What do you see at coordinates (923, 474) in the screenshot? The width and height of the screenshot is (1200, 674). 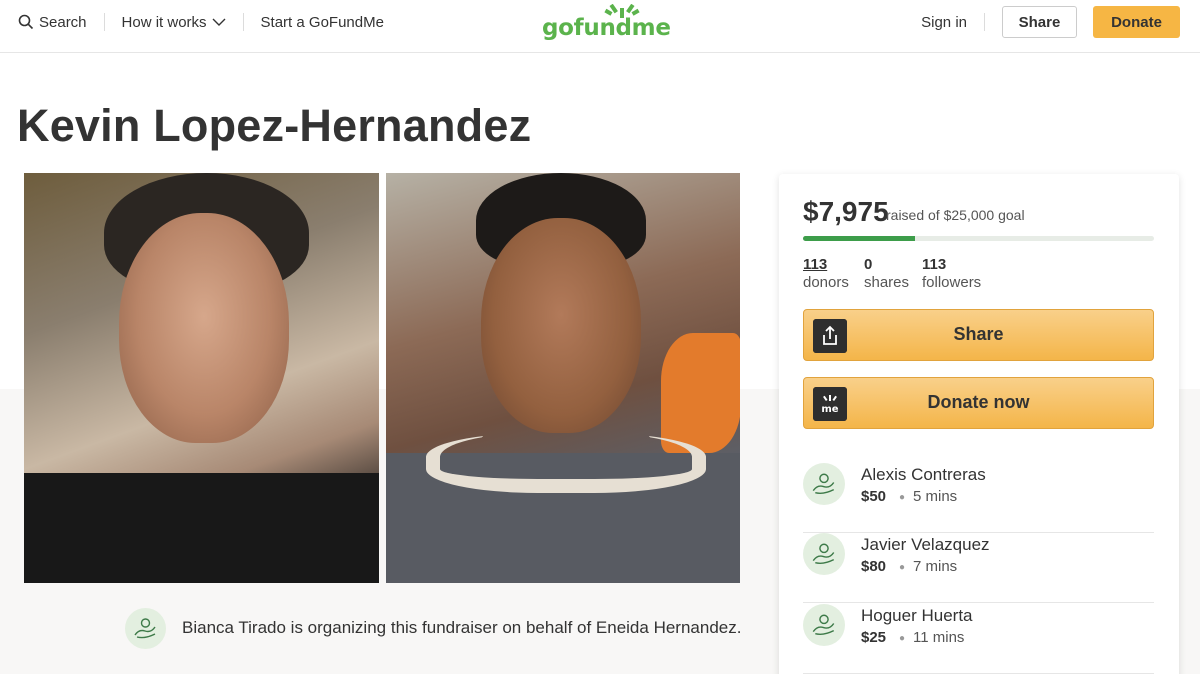 I see `donor-name: Alexis Contreras` at bounding box center [923, 474].